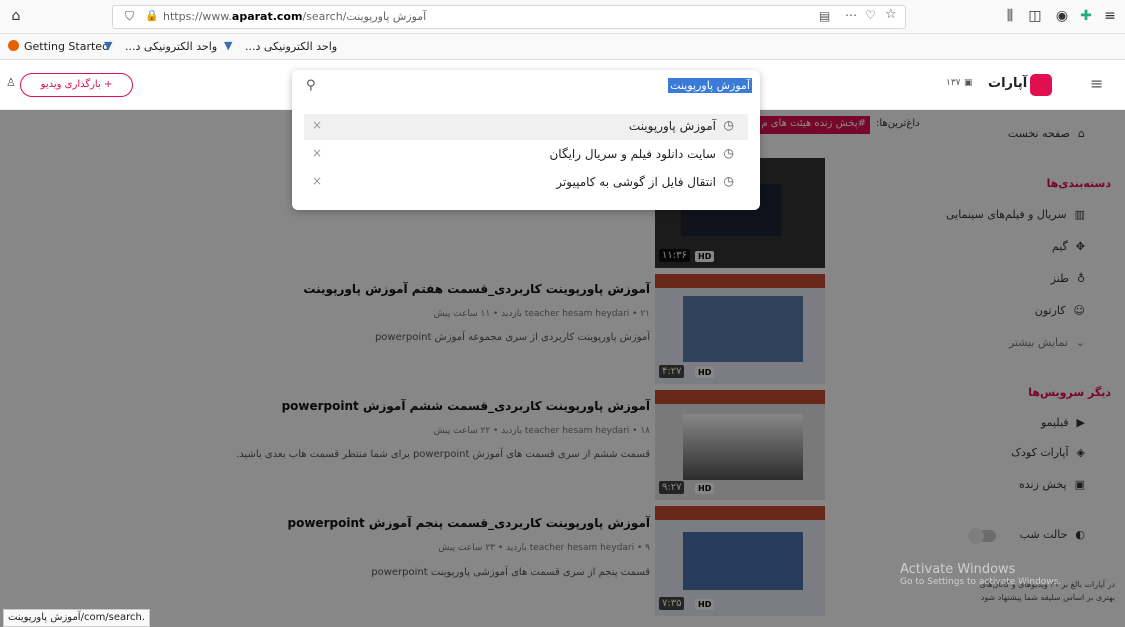  I want to click on page-actions-icon: ⋯, so click(851, 15).